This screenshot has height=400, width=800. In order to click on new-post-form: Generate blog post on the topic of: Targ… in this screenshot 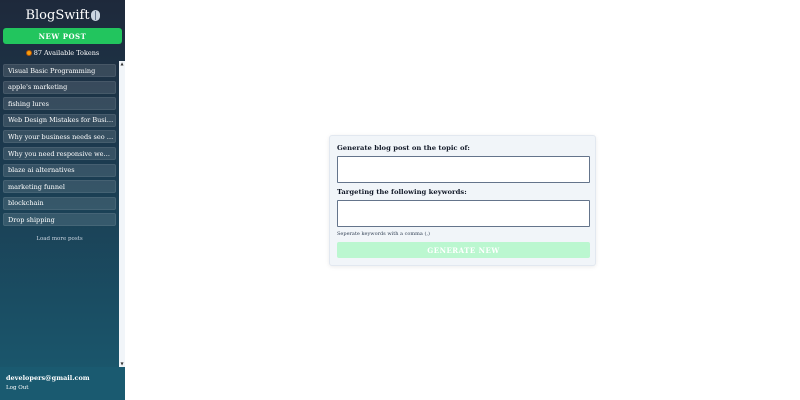, I will do `click(462, 200)`.